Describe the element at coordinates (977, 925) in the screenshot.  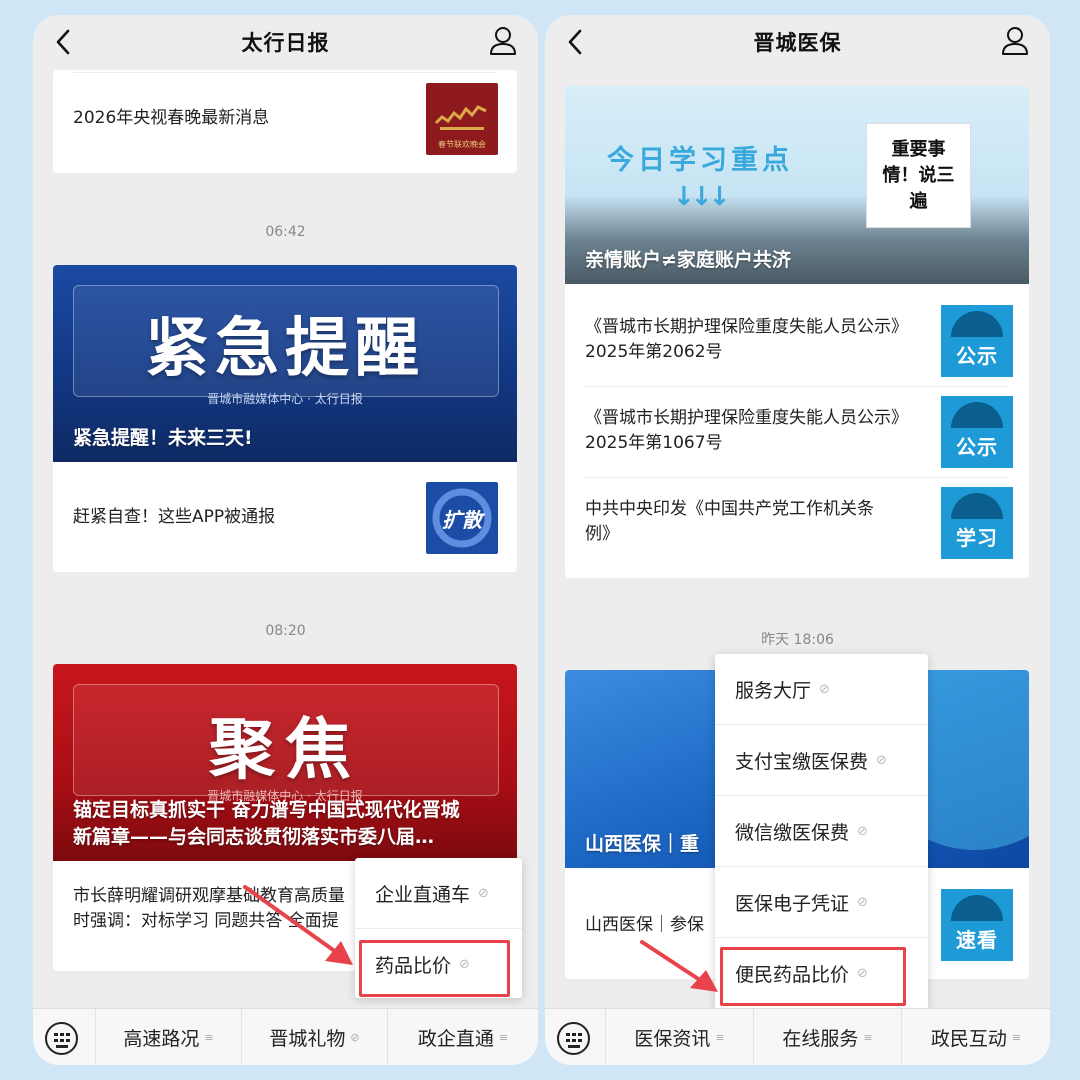
I see `article-thumbnail: 速看` at that location.